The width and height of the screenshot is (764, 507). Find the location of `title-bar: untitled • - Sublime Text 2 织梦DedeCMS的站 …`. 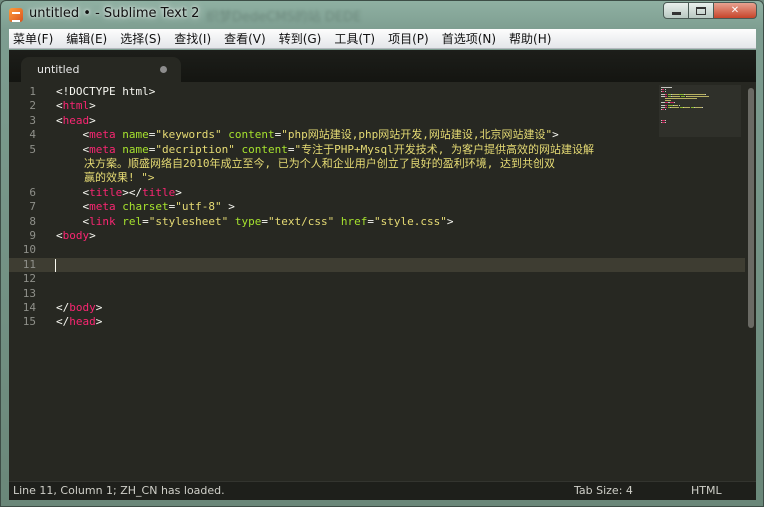

title-bar: untitled • - Sublime Text 2 织梦DedeCMS的站 … is located at coordinates (382, 15).